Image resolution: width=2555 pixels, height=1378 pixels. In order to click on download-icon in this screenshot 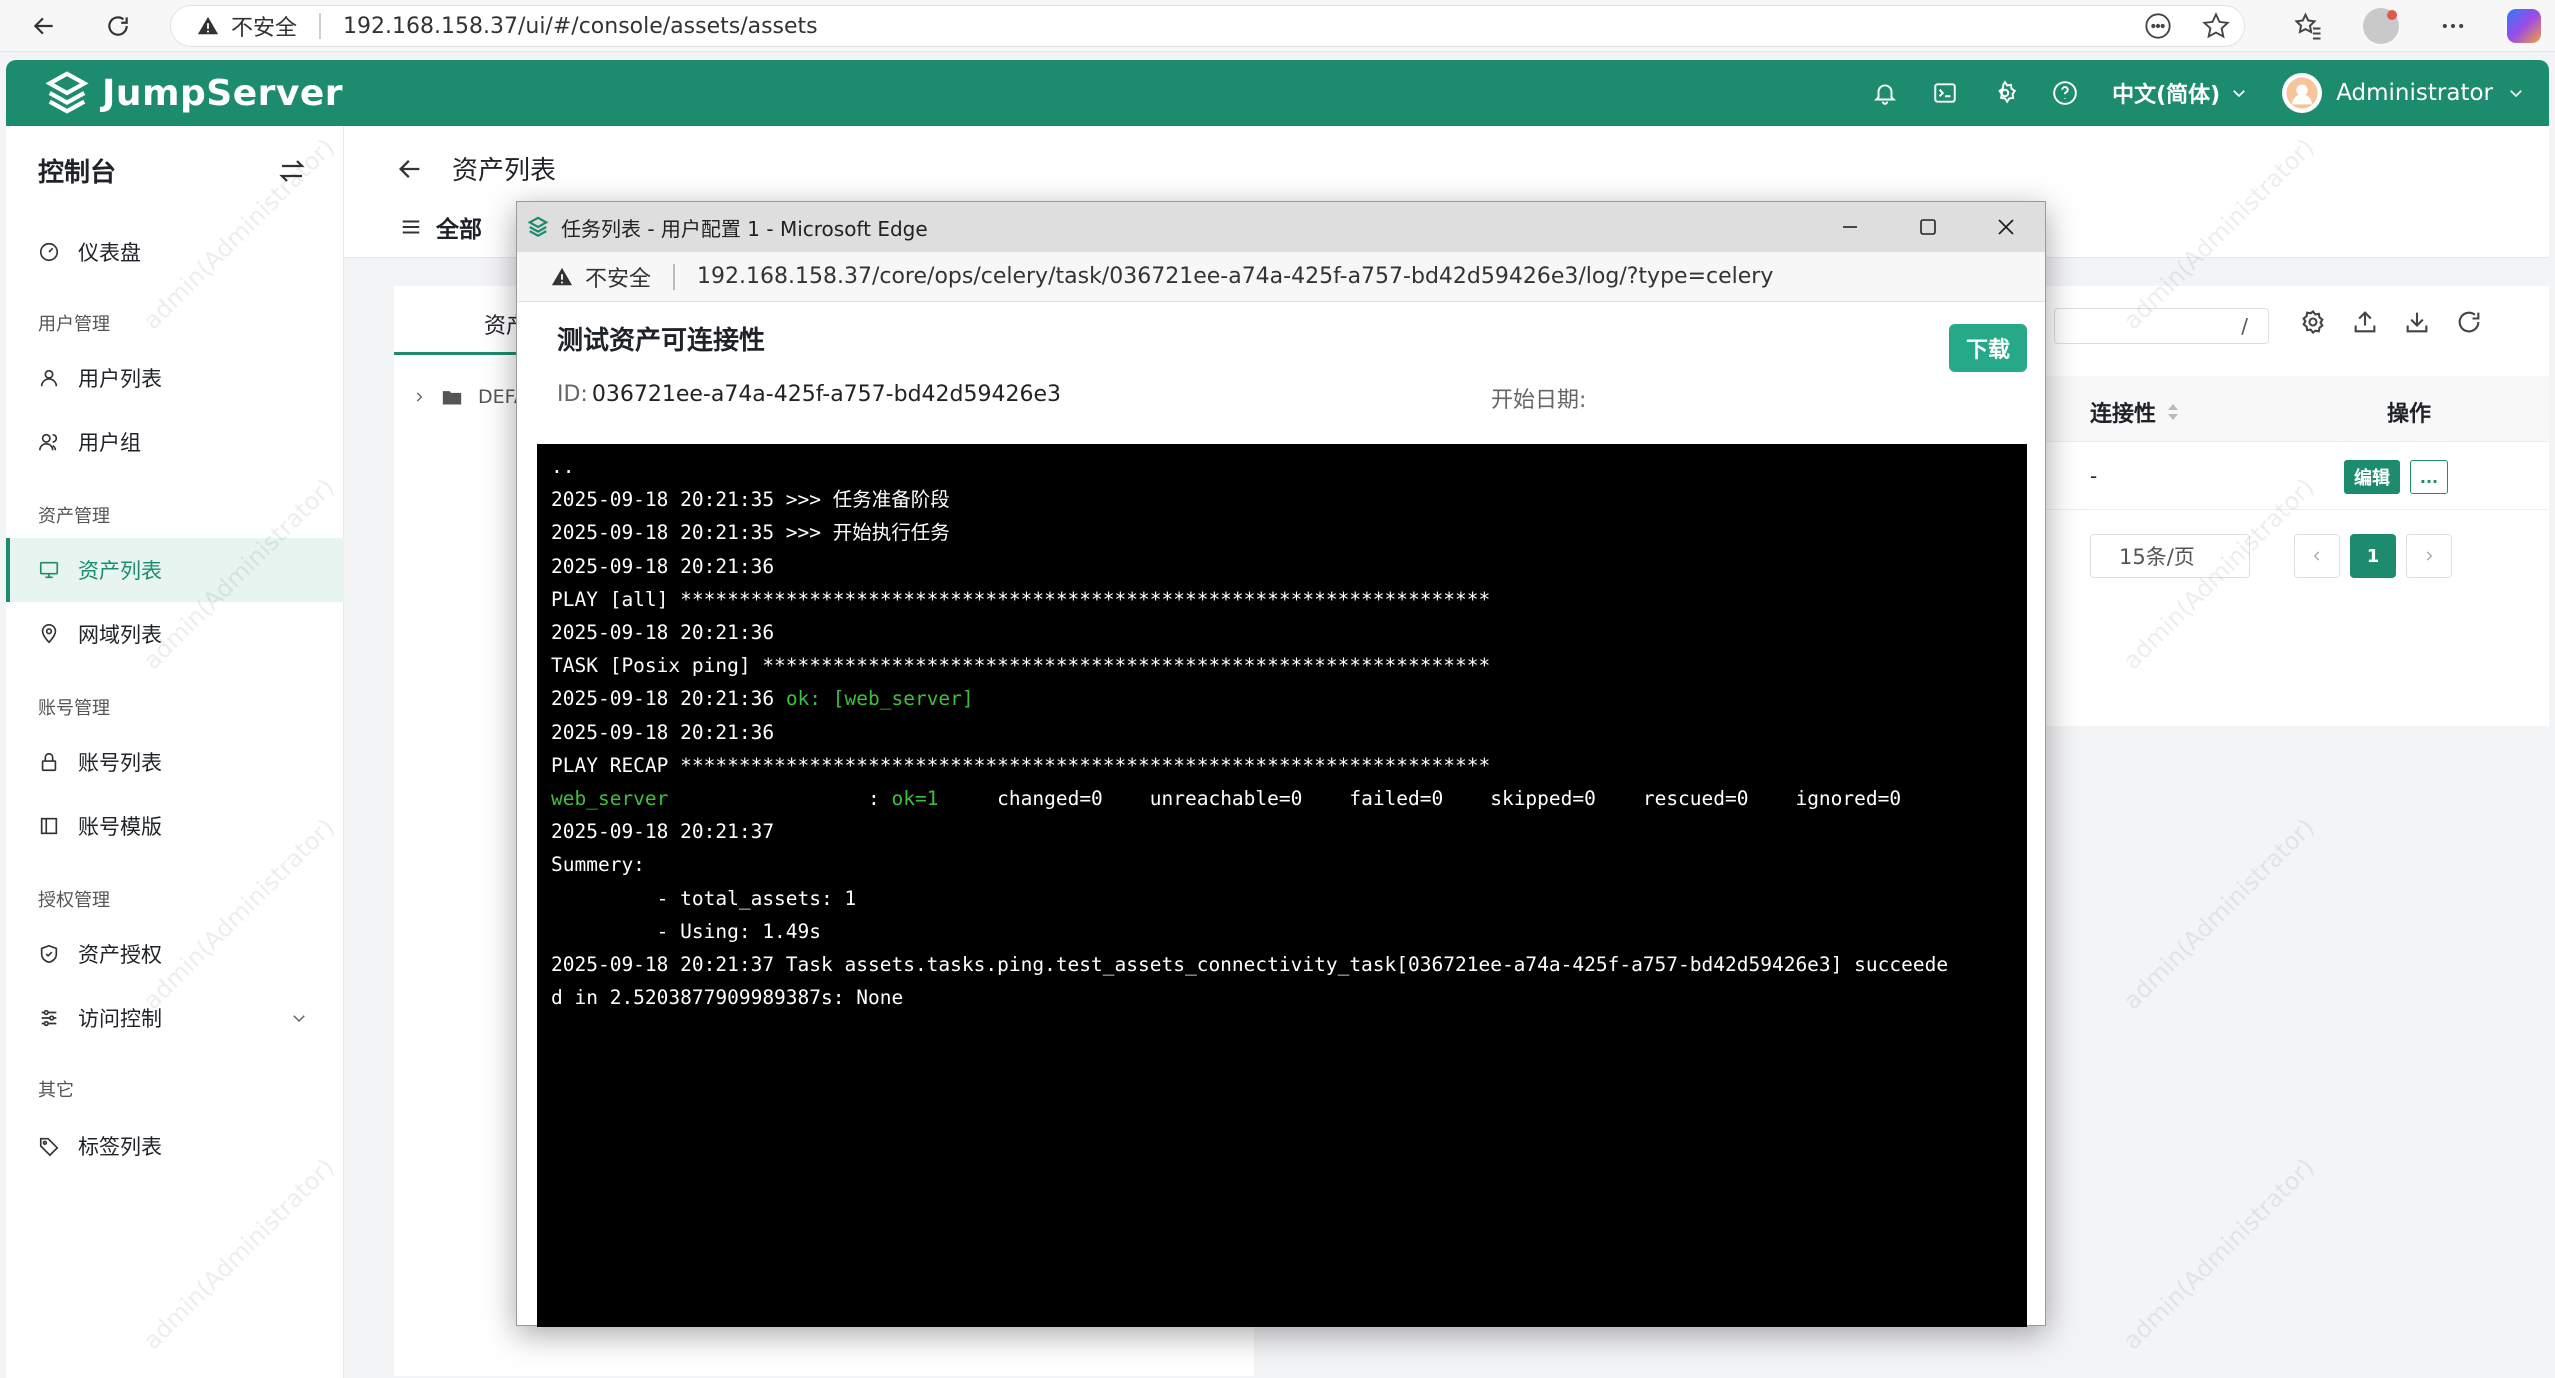, I will do `click(2417, 322)`.